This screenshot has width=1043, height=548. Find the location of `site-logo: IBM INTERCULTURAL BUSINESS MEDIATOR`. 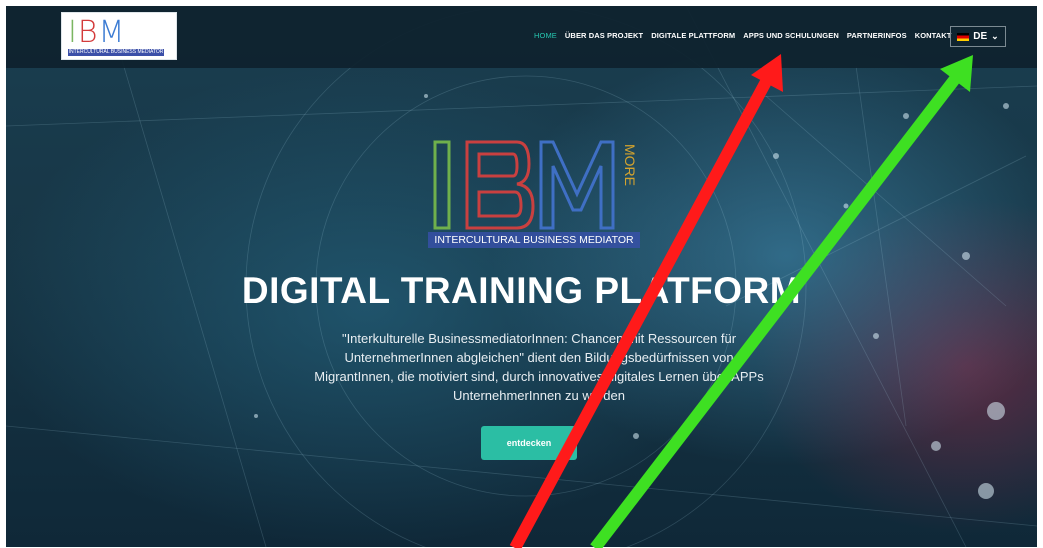

site-logo: IBM INTERCULTURAL BUSINESS MEDIATOR is located at coordinates (119, 36).